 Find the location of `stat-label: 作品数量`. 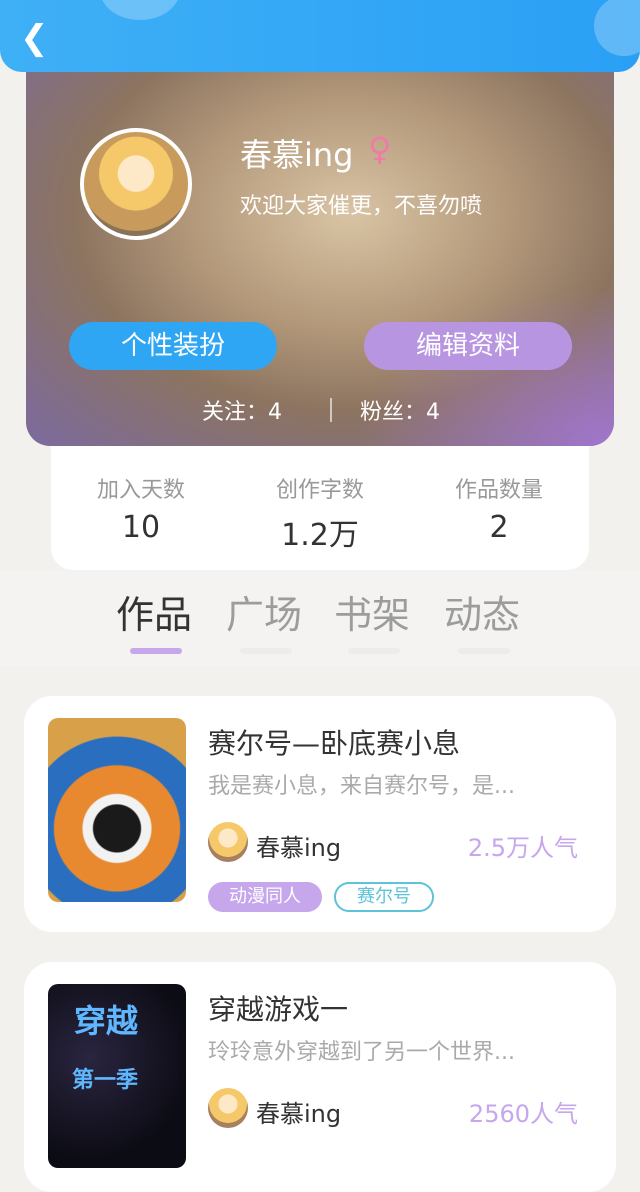

stat-label: 作品数量 is located at coordinates (498, 490).